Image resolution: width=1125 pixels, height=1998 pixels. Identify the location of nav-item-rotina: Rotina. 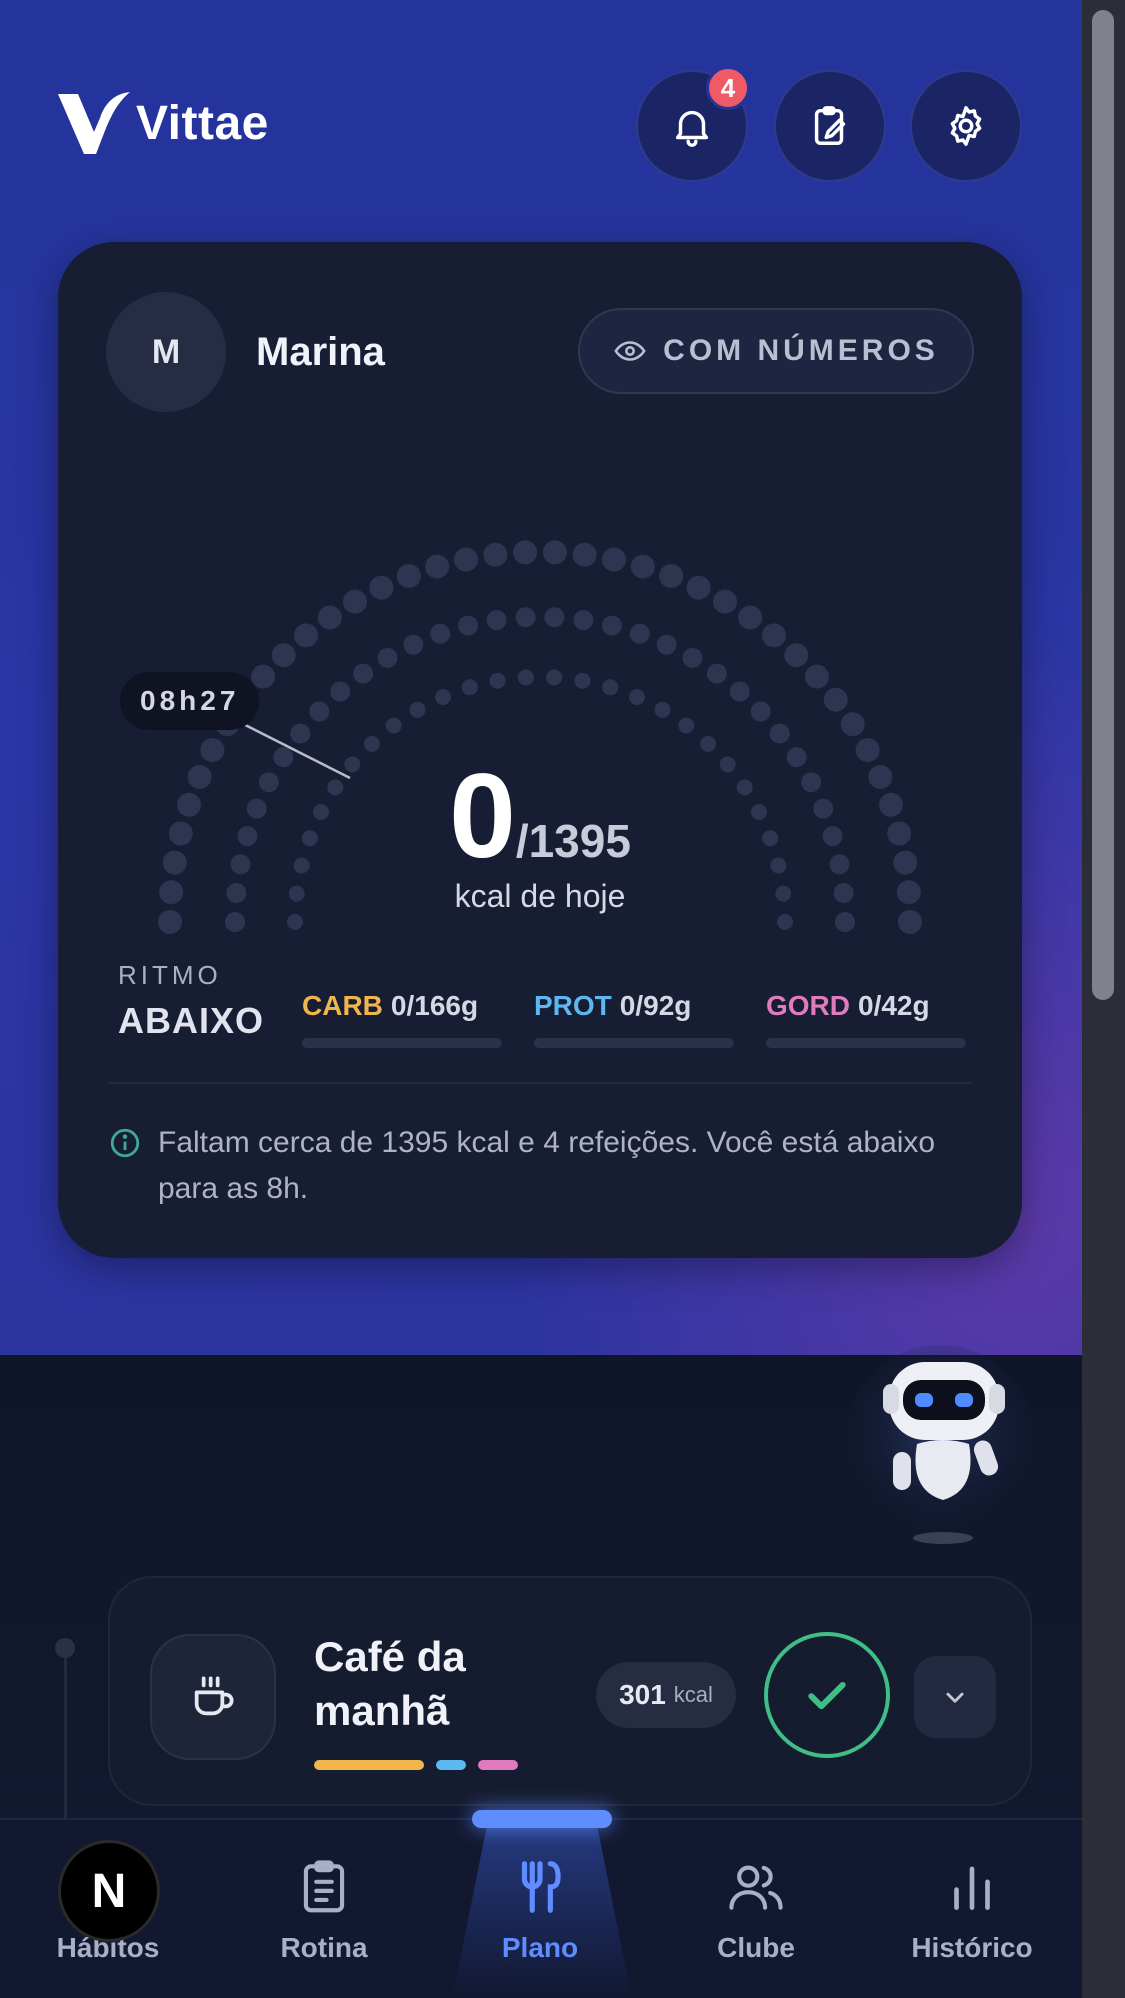
(324, 1909).